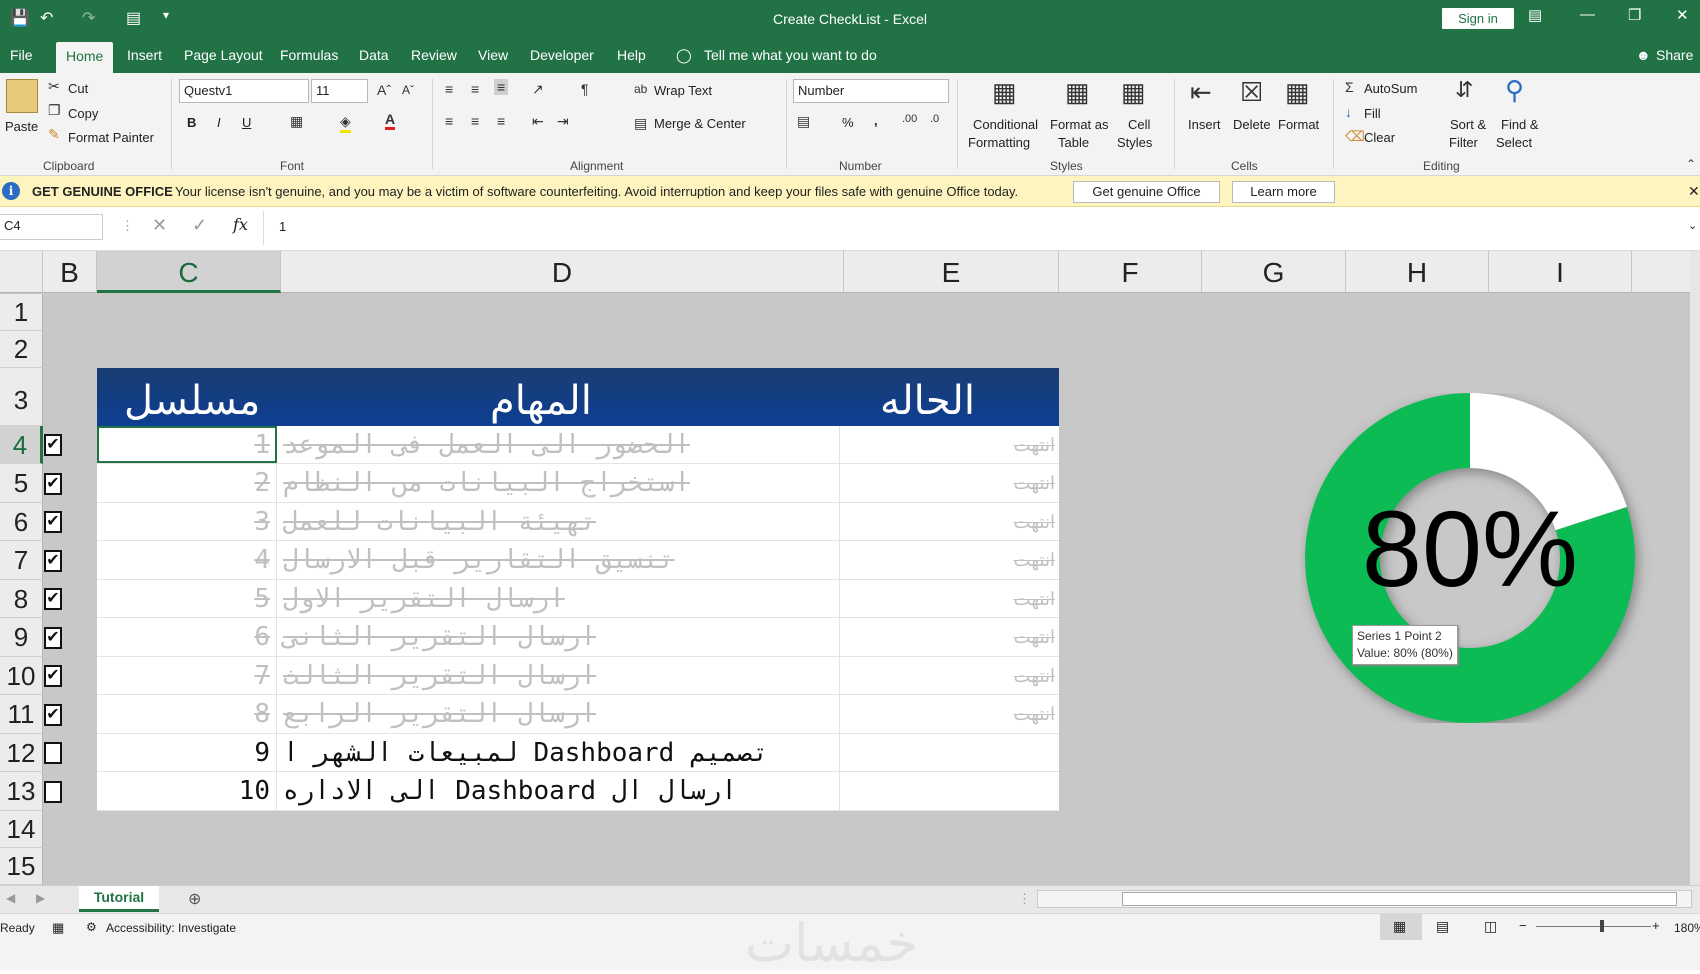 Image resolution: width=1700 pixels, height=974 pixels. What do you see at coordinates (21, 560) in the screenshot?
I see `row-header-7: 7` at bounding box center [21, 560].